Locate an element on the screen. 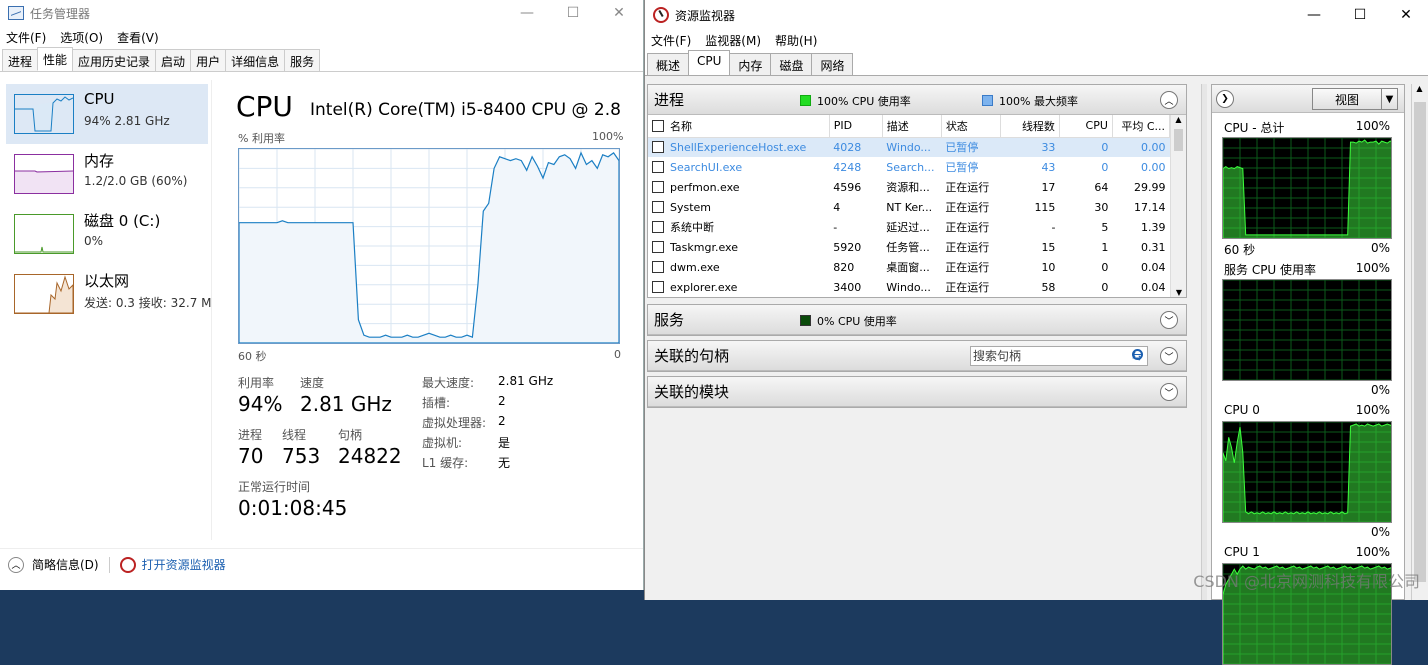 The image size is (1428, 665). main-pane-scrollbar is located at coordinates (1204, 342).